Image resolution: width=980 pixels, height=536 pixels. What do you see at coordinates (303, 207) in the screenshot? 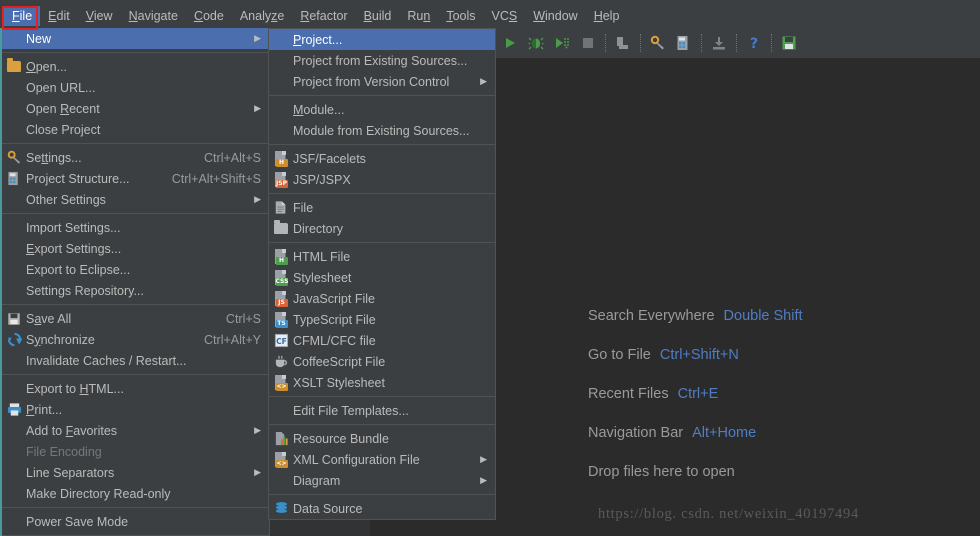
I see `menu-item-label: File` at bounding box center [303, 207].